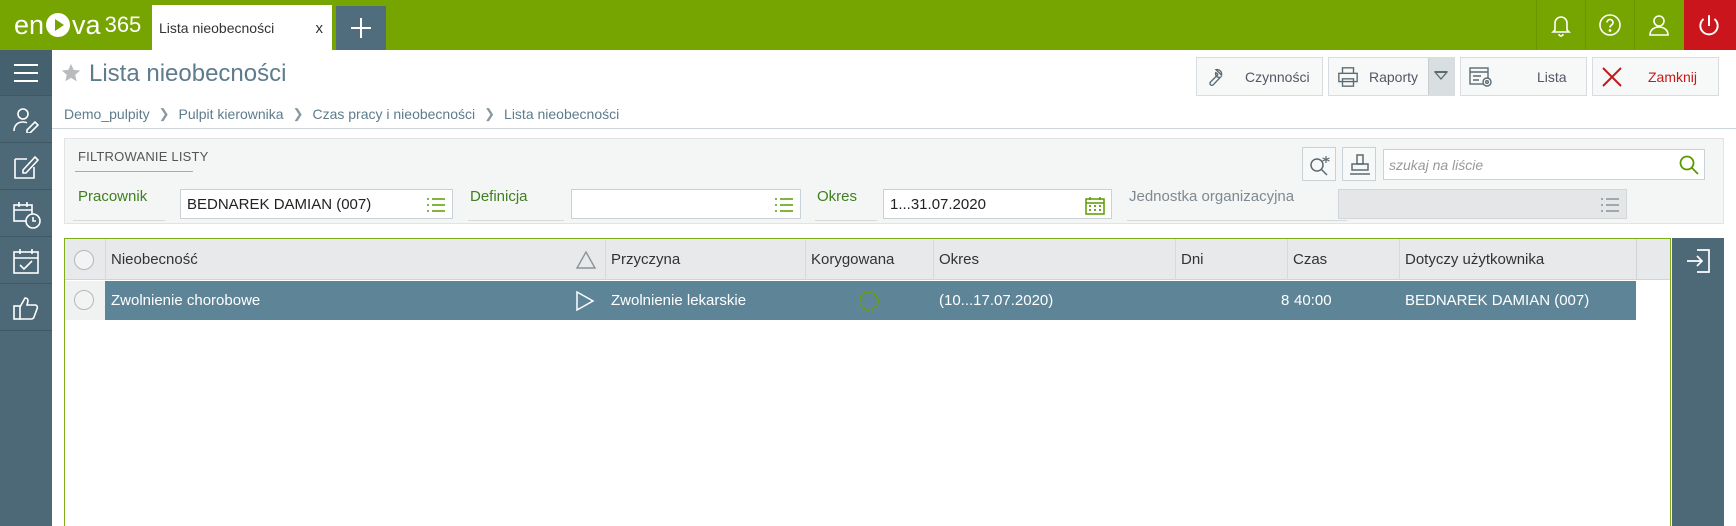 The height and width of the screenshot is (526, 1736). What do you see at coordinates (107, 114) in the screenshot?
I see `breadcrumb-item: Demo_pulpity` at bounding box center [107, 114].